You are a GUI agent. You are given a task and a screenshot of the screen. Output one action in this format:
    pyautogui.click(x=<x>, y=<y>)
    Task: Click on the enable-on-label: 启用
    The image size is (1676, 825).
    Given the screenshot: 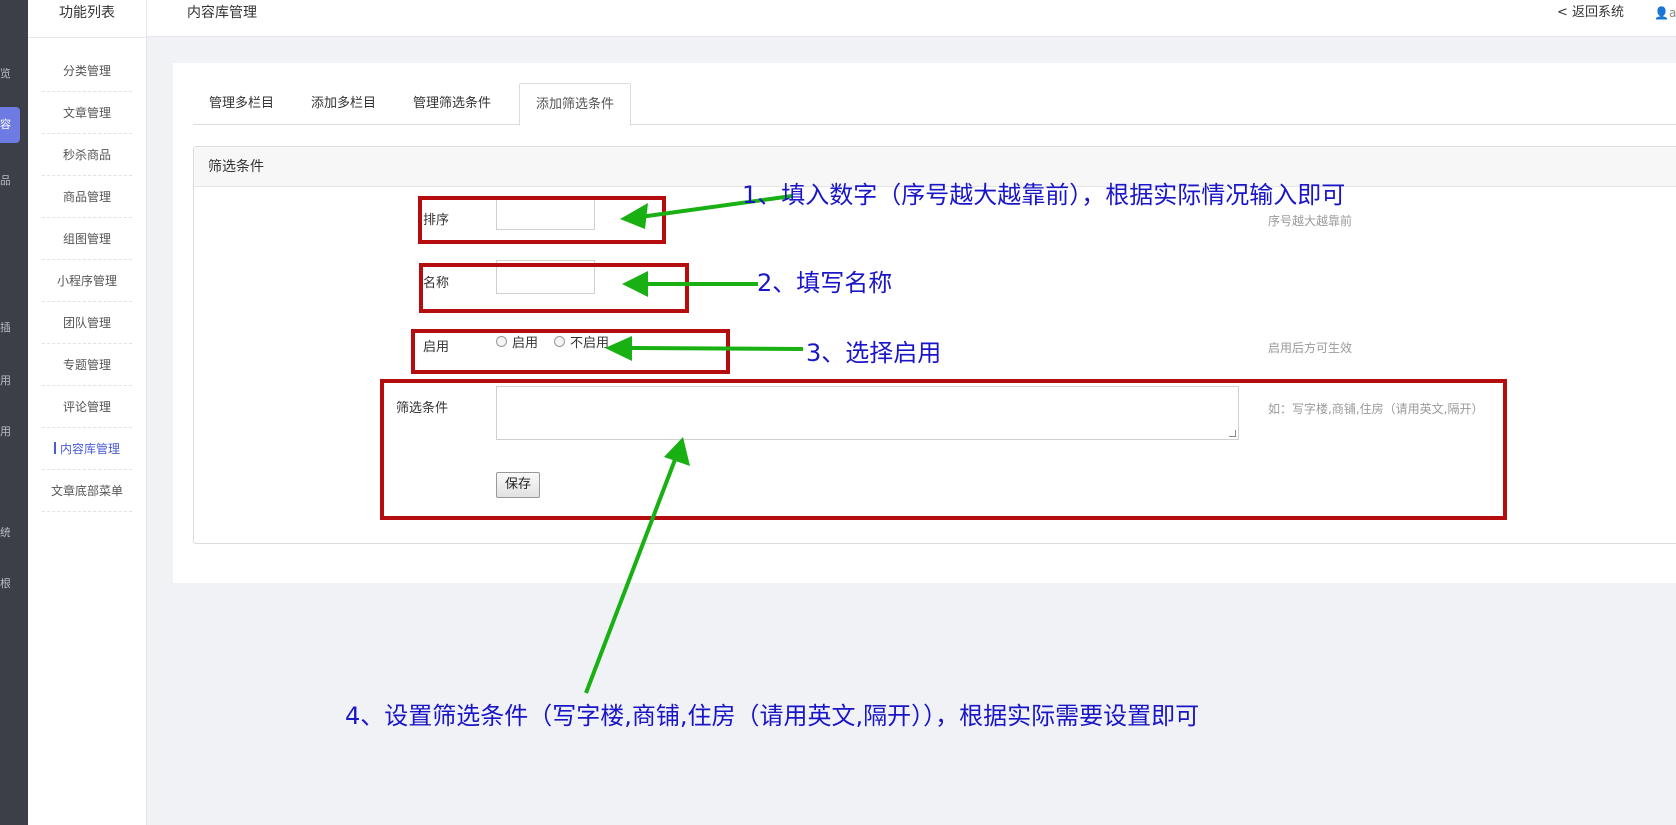 What is the action you would take?
    pyautogui.click(x=525, y=341)
    